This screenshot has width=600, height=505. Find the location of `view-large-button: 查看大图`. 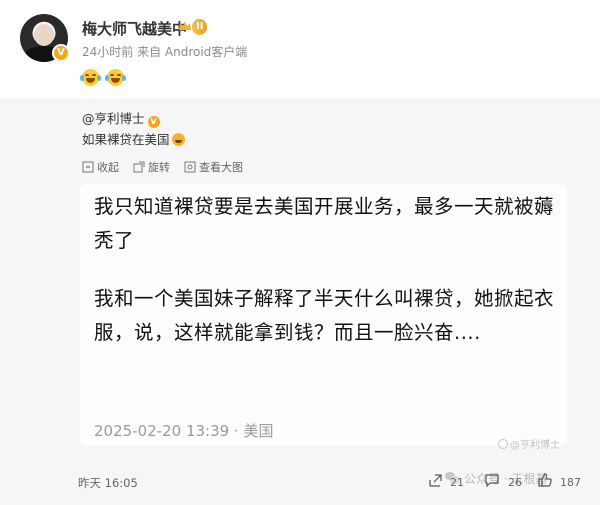

view-large-button: 查看大图 is located at coordinates (213, 167).